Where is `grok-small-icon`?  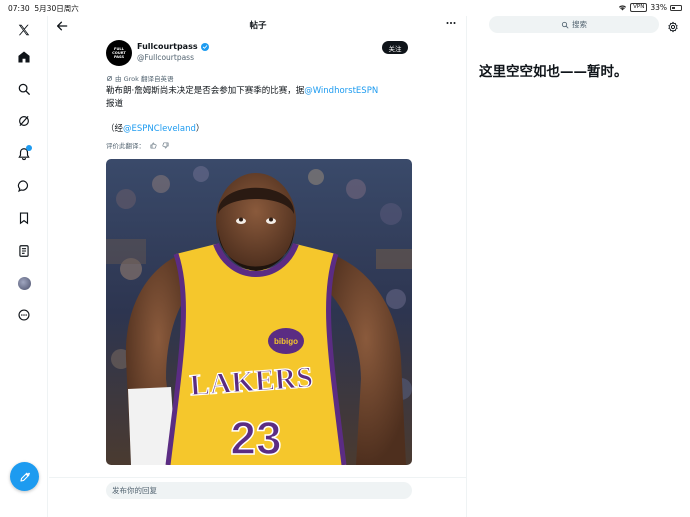
grok-small-icon is located at coordinates (109, 78).